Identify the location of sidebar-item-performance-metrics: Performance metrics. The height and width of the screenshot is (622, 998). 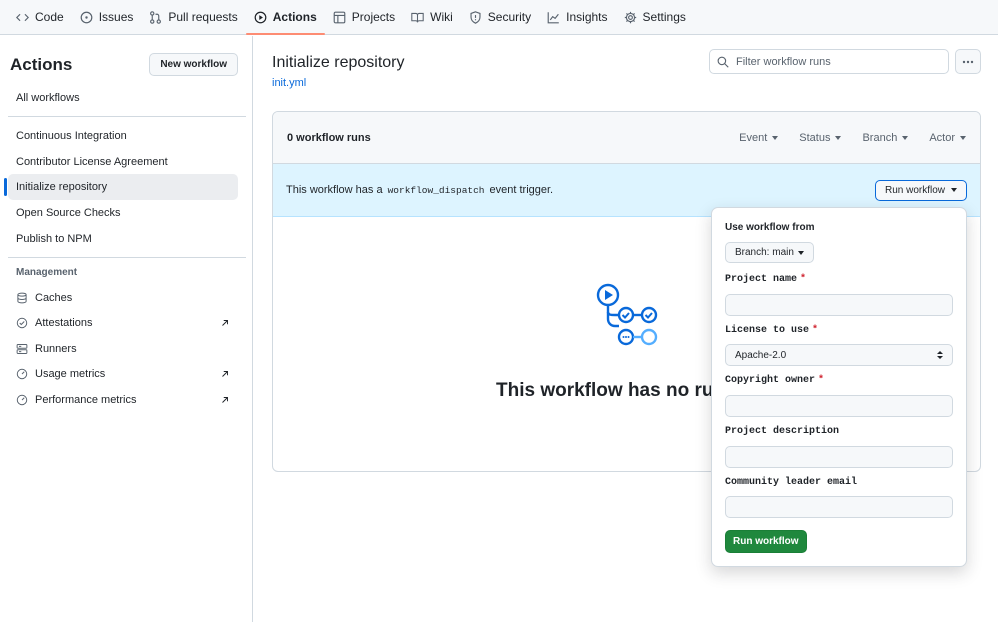
(123, 399).